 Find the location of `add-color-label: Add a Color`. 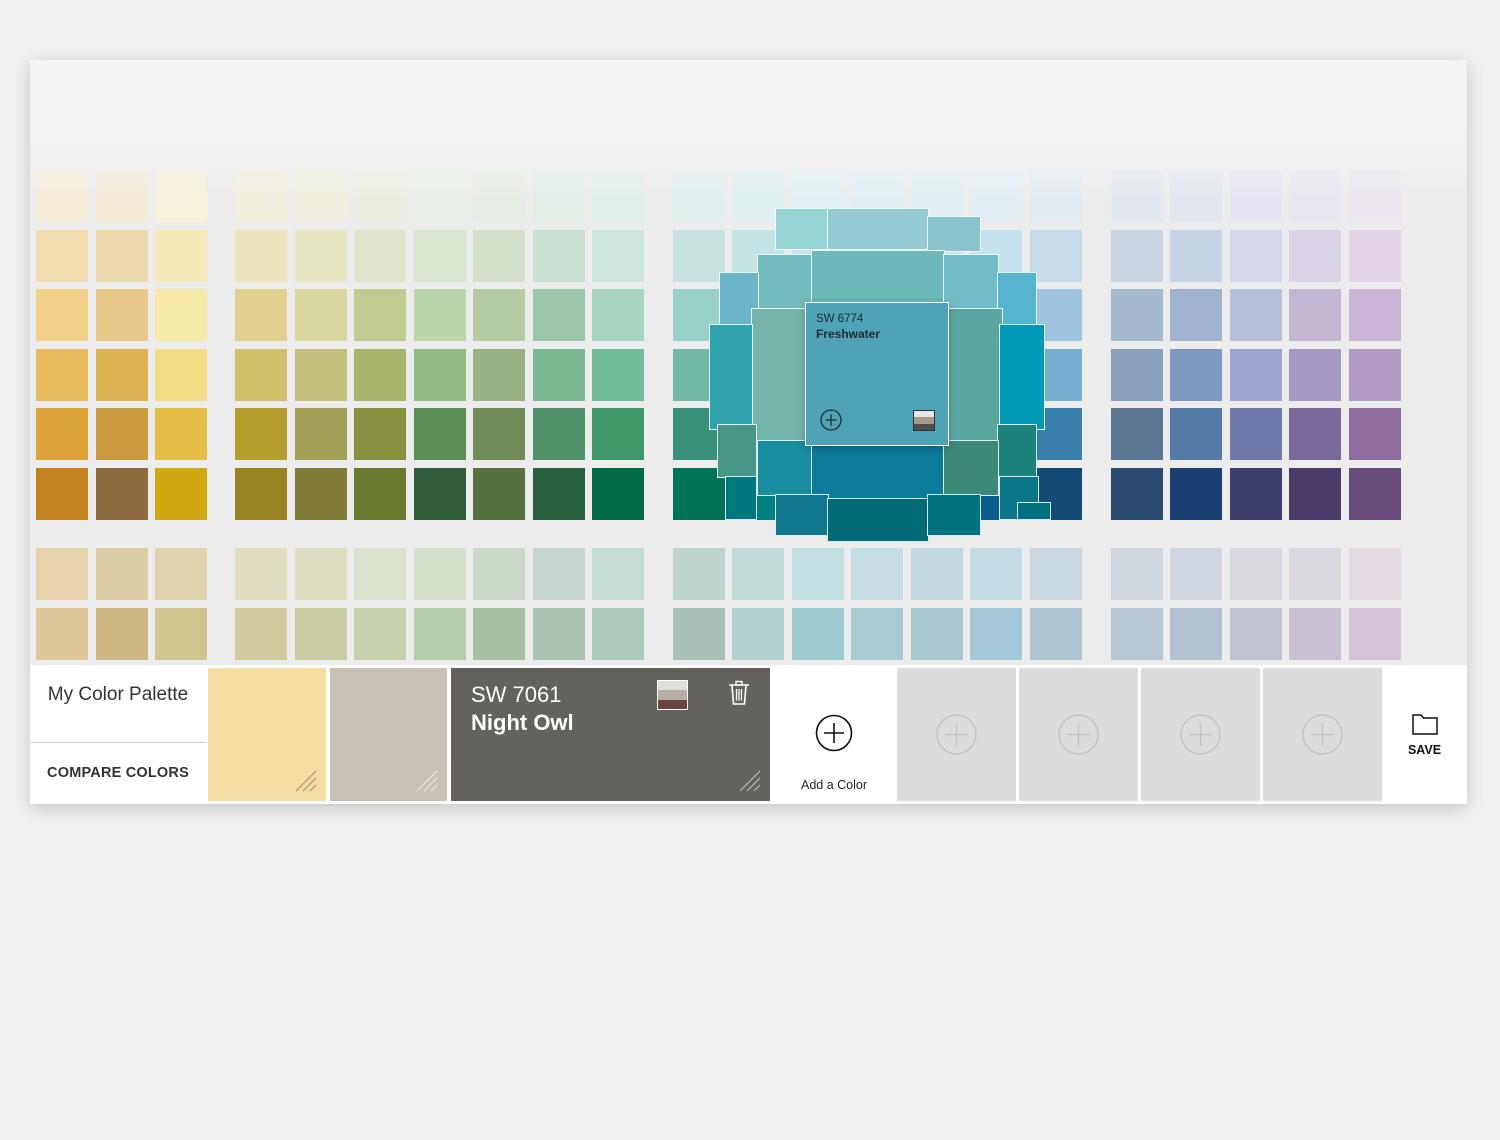

add-color-label: Add a Color is located at coordinates (833, 785).